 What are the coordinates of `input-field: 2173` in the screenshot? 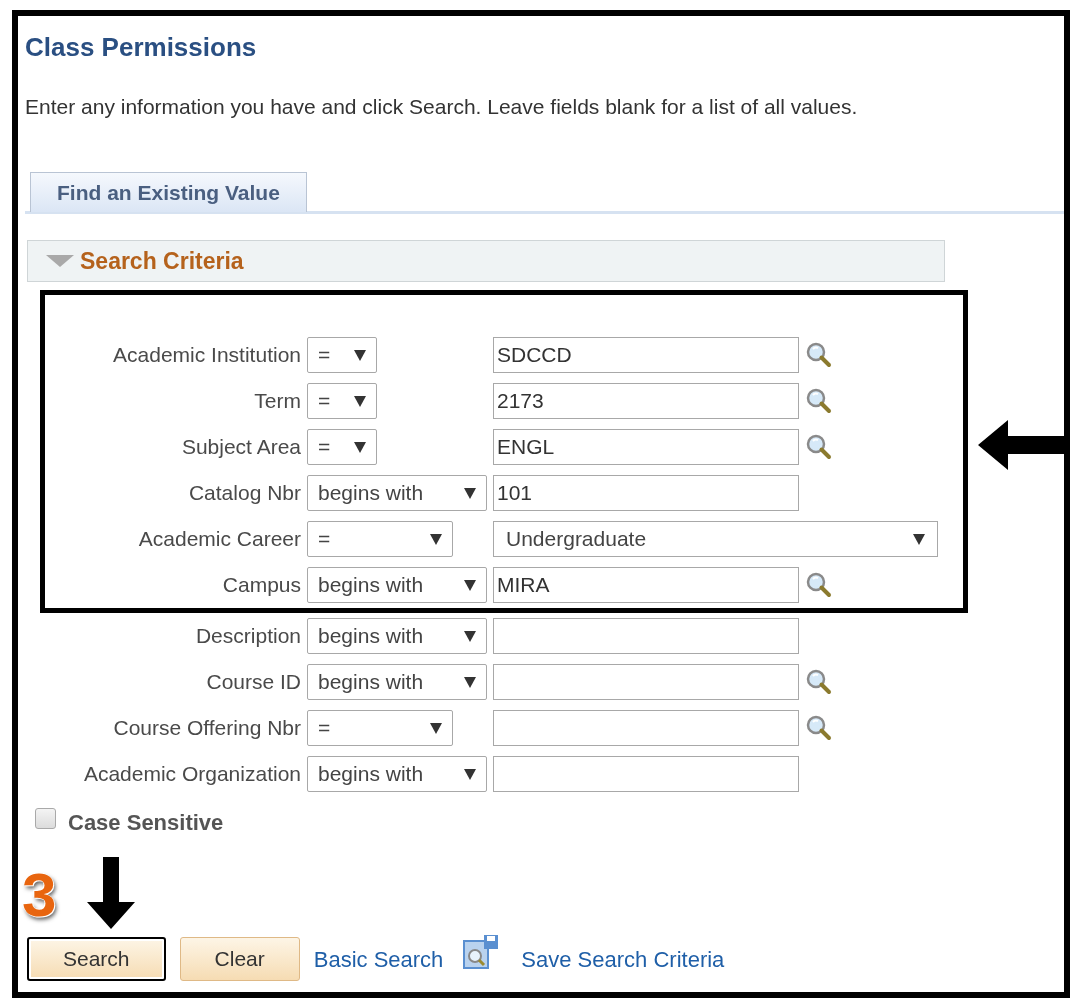 It's located at (646, 401).